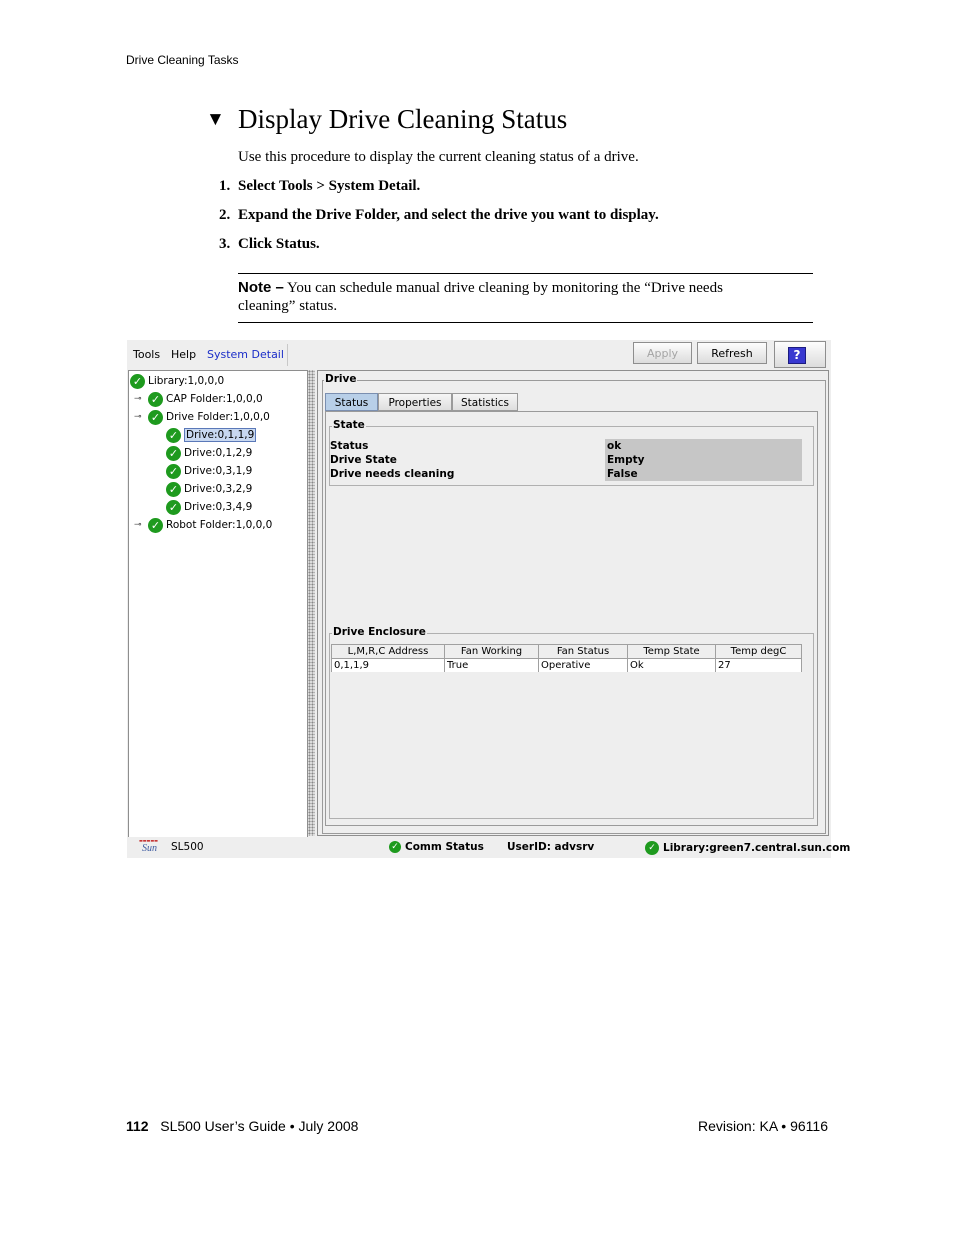 The height and width of the screenshot is (1235, 954). Describe the element at coordinates (732, 353) in the screenshot. I see `refresh-button: Refresh` at that location.